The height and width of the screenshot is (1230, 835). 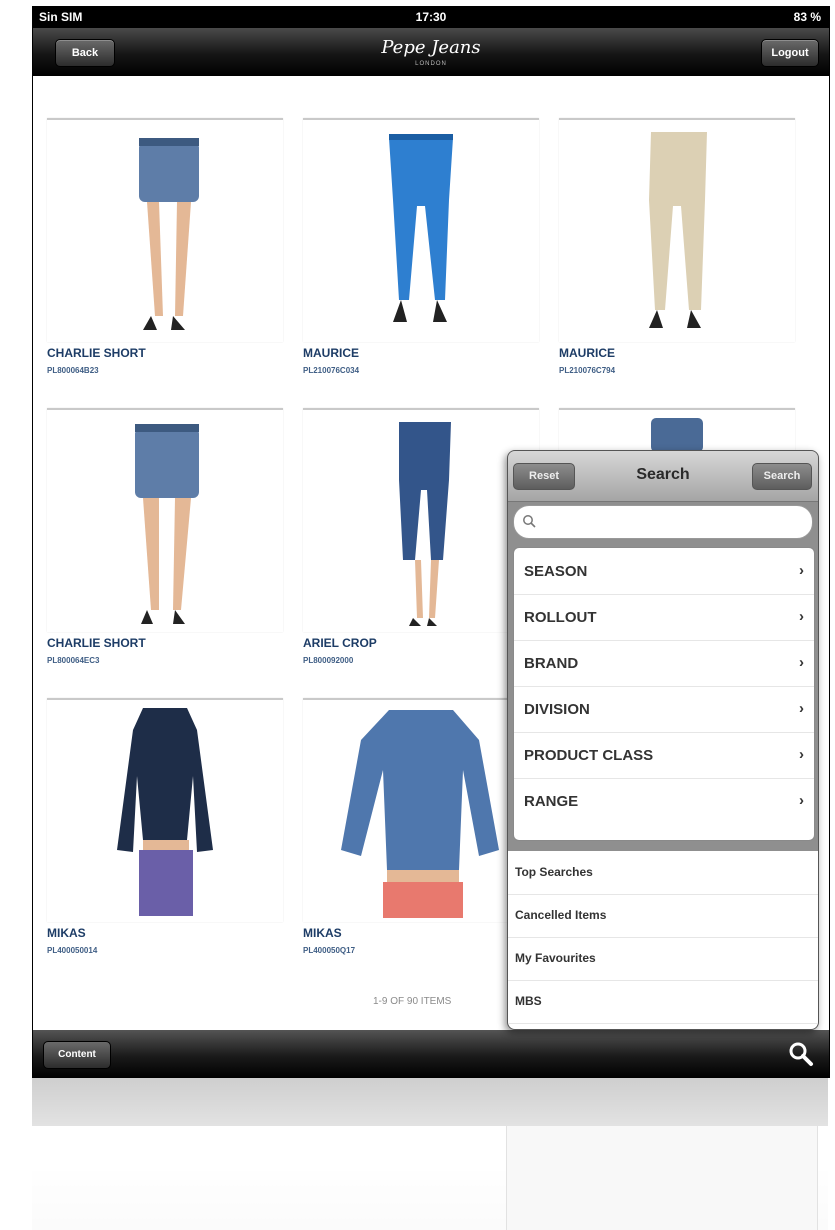 I want to click on link-label: MBS, so click(x=528, y=1001).